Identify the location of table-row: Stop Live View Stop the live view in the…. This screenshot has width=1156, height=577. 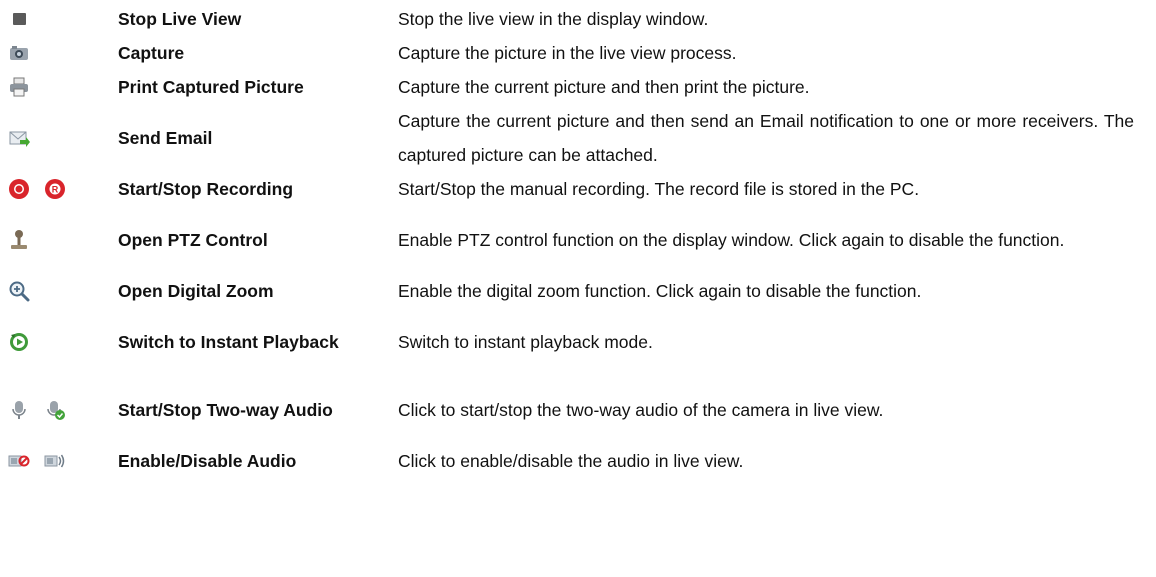
(578, 19).